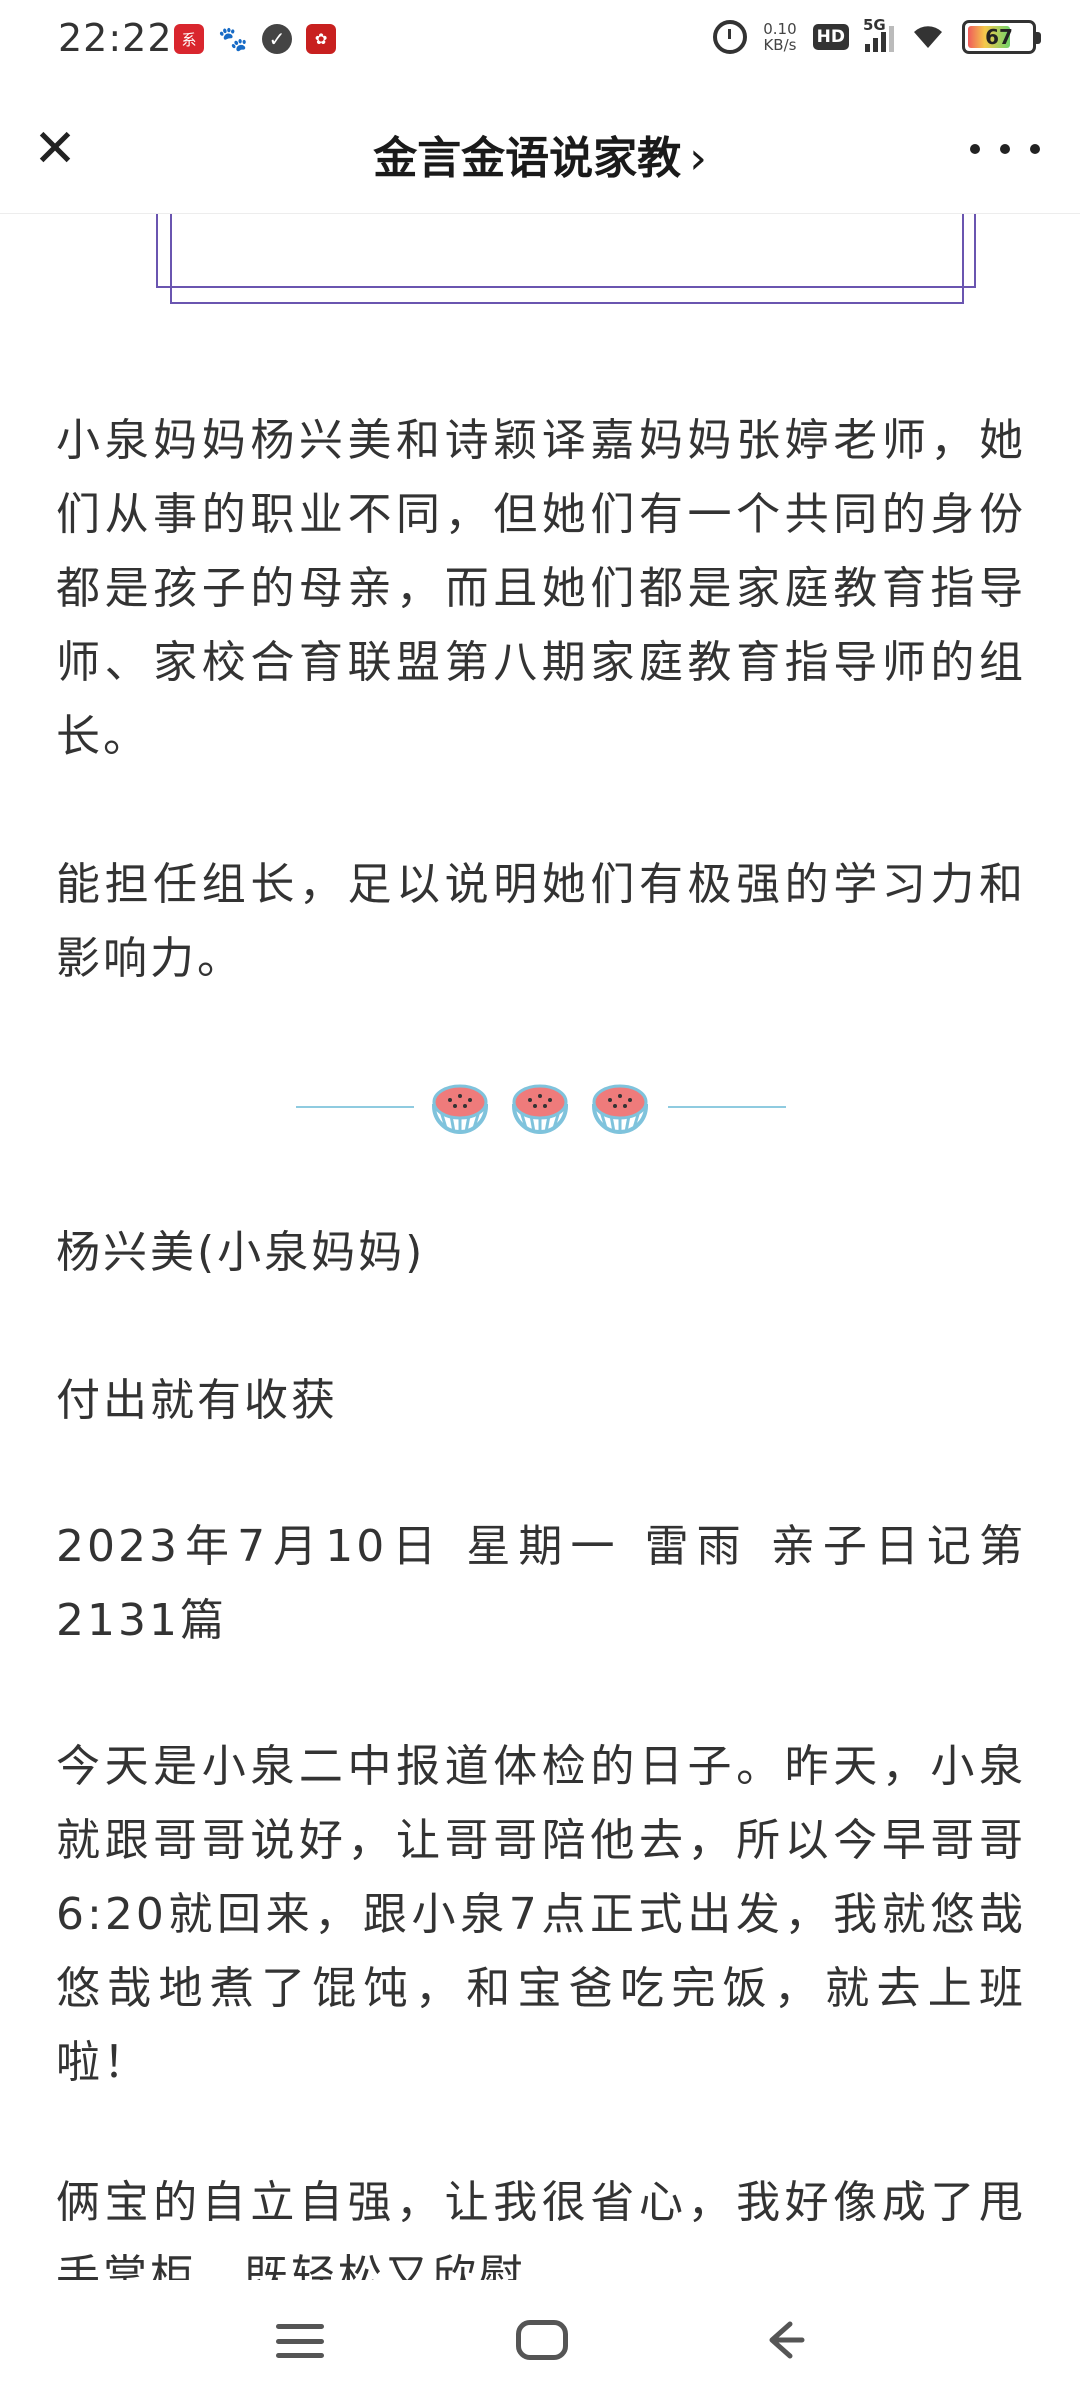 This screenshot has height=2400, width=1080. Describe the element at coordinates (730, 37) in the screenshot. I see `alarm-icon` at that location.